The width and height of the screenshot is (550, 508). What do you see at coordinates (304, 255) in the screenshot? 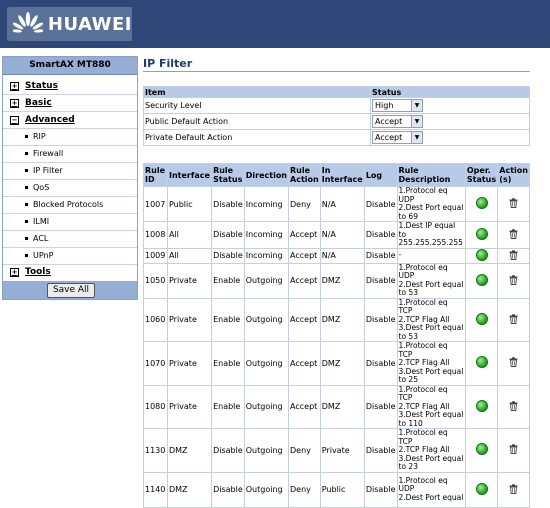
I see `cell-action: Accept` at bounding box center [304, 255].